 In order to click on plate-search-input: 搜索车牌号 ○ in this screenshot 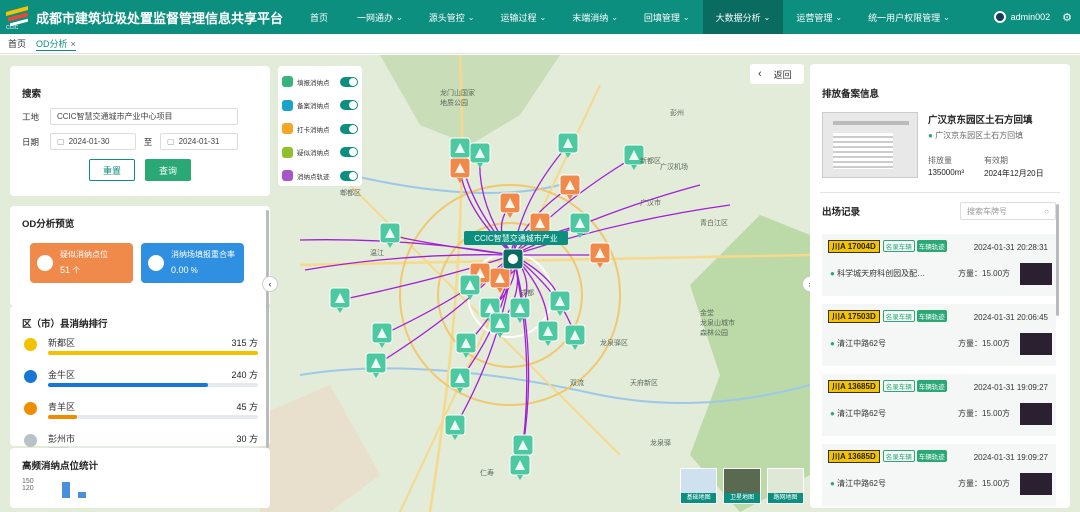, I will do `click(1008, 211)`.